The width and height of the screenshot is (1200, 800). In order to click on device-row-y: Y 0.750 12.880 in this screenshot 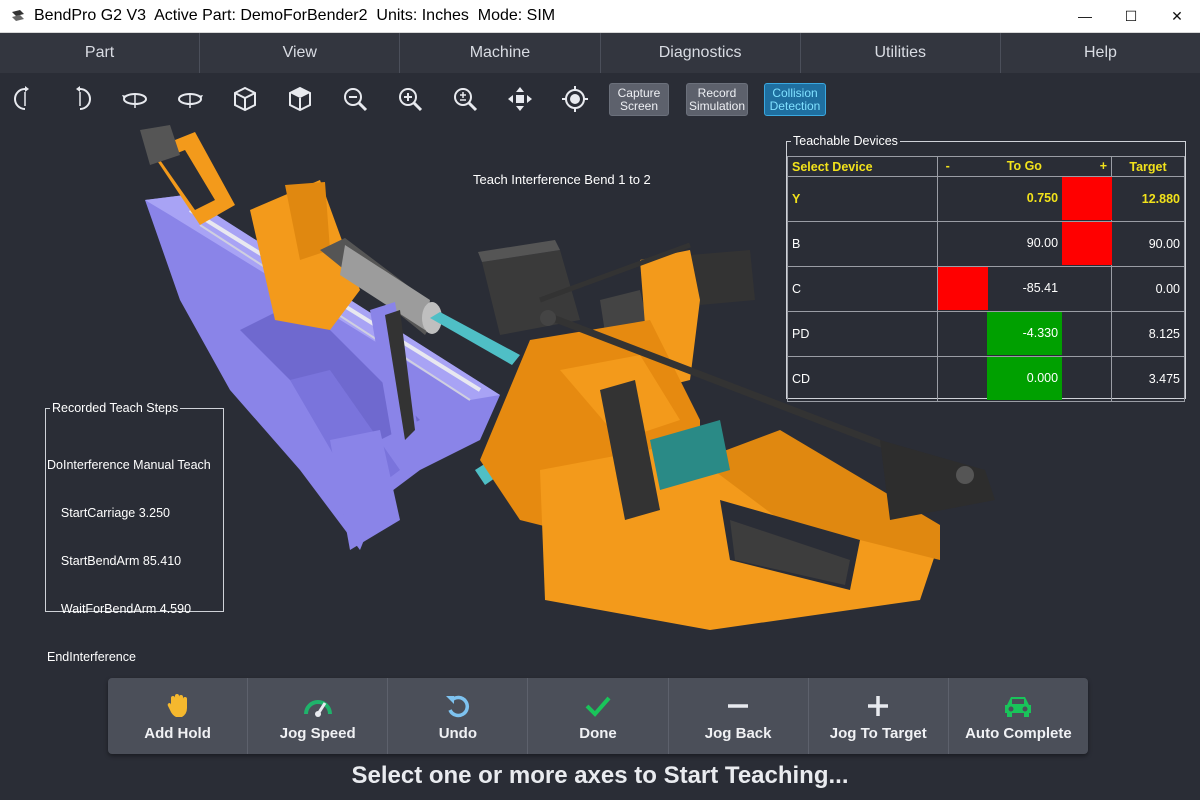, I will do `click(986, 199)`.